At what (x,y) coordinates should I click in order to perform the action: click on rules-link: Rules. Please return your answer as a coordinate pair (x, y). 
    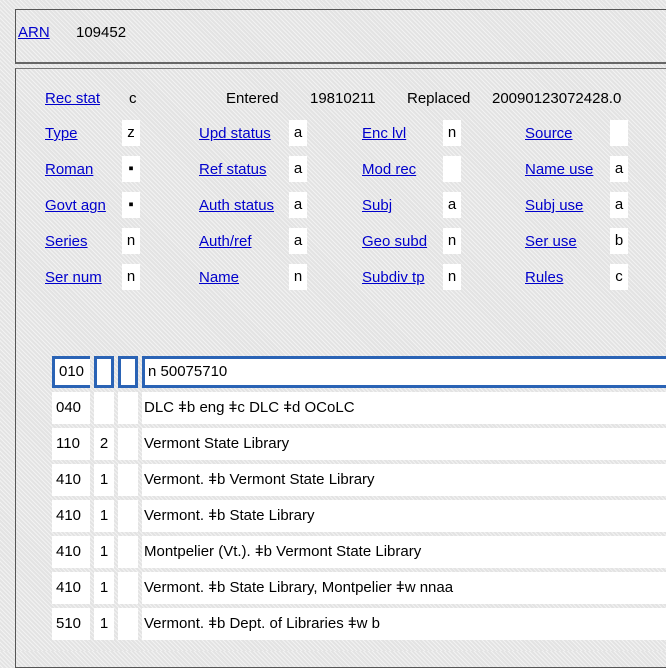
    Looking at the image, I should click on (544, 277).